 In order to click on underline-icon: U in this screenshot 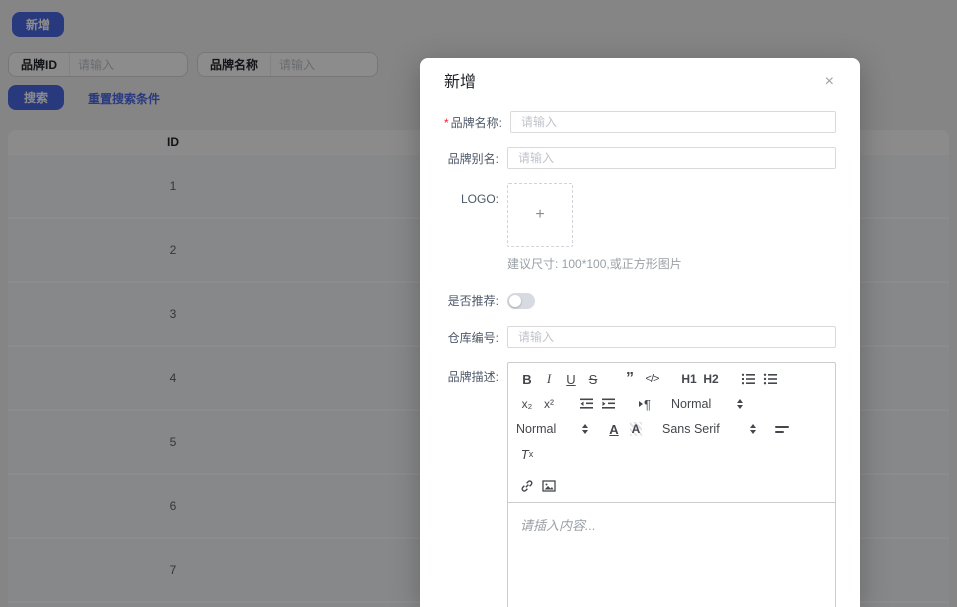, I will do `click(571, 379)`.